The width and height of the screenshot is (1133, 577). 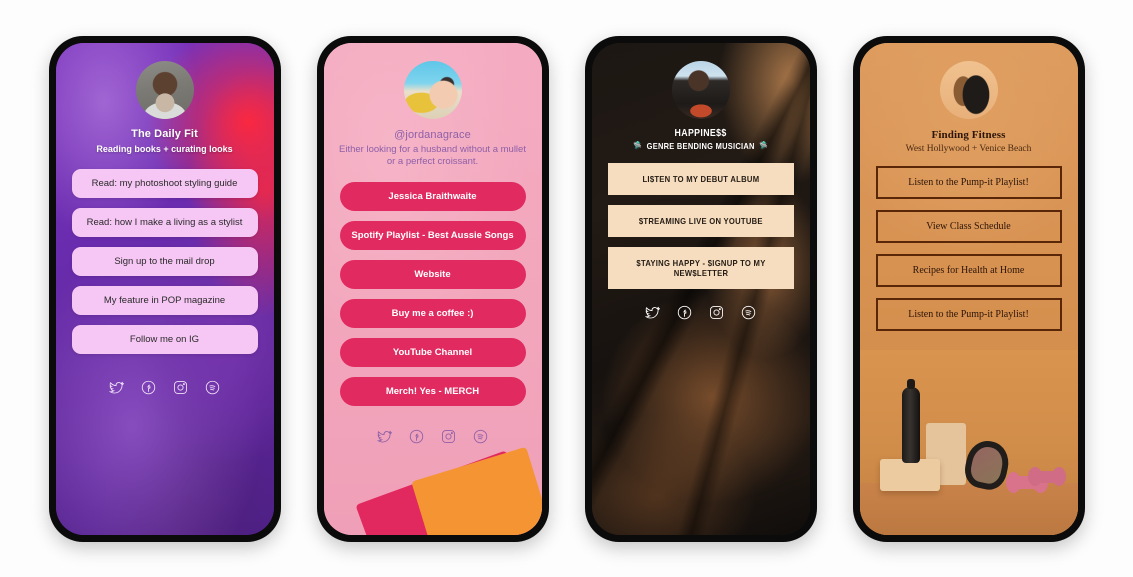 I want to click on page-title: The Daily Fit, so click(x=164, y=133).